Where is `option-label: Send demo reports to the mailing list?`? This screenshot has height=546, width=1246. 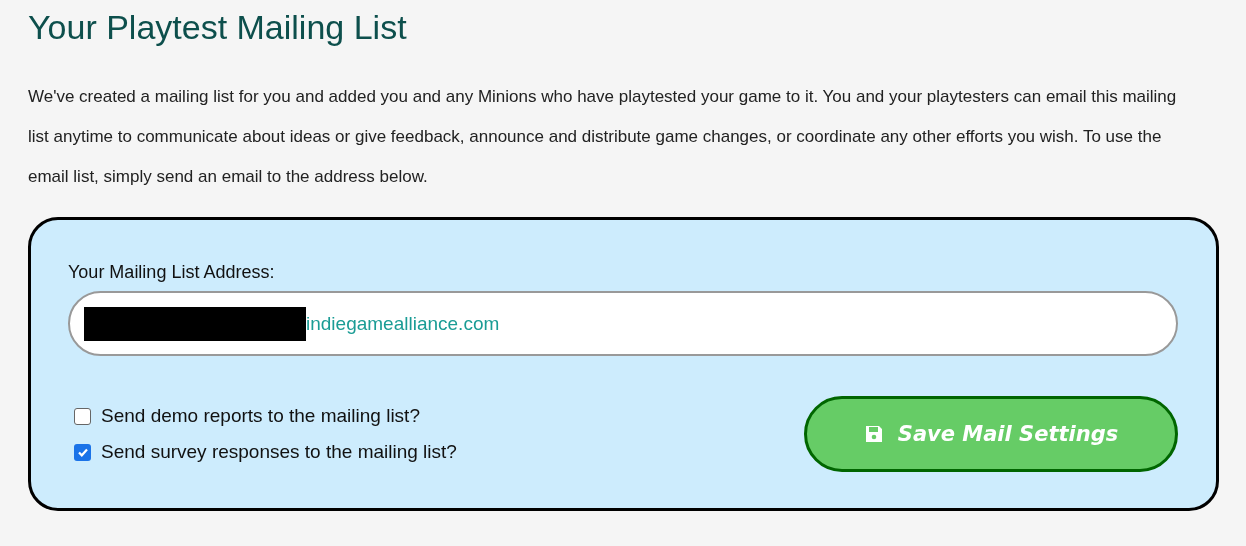 option-label: Send demo reports to the mailing list? is located at coordinates (260, 416).